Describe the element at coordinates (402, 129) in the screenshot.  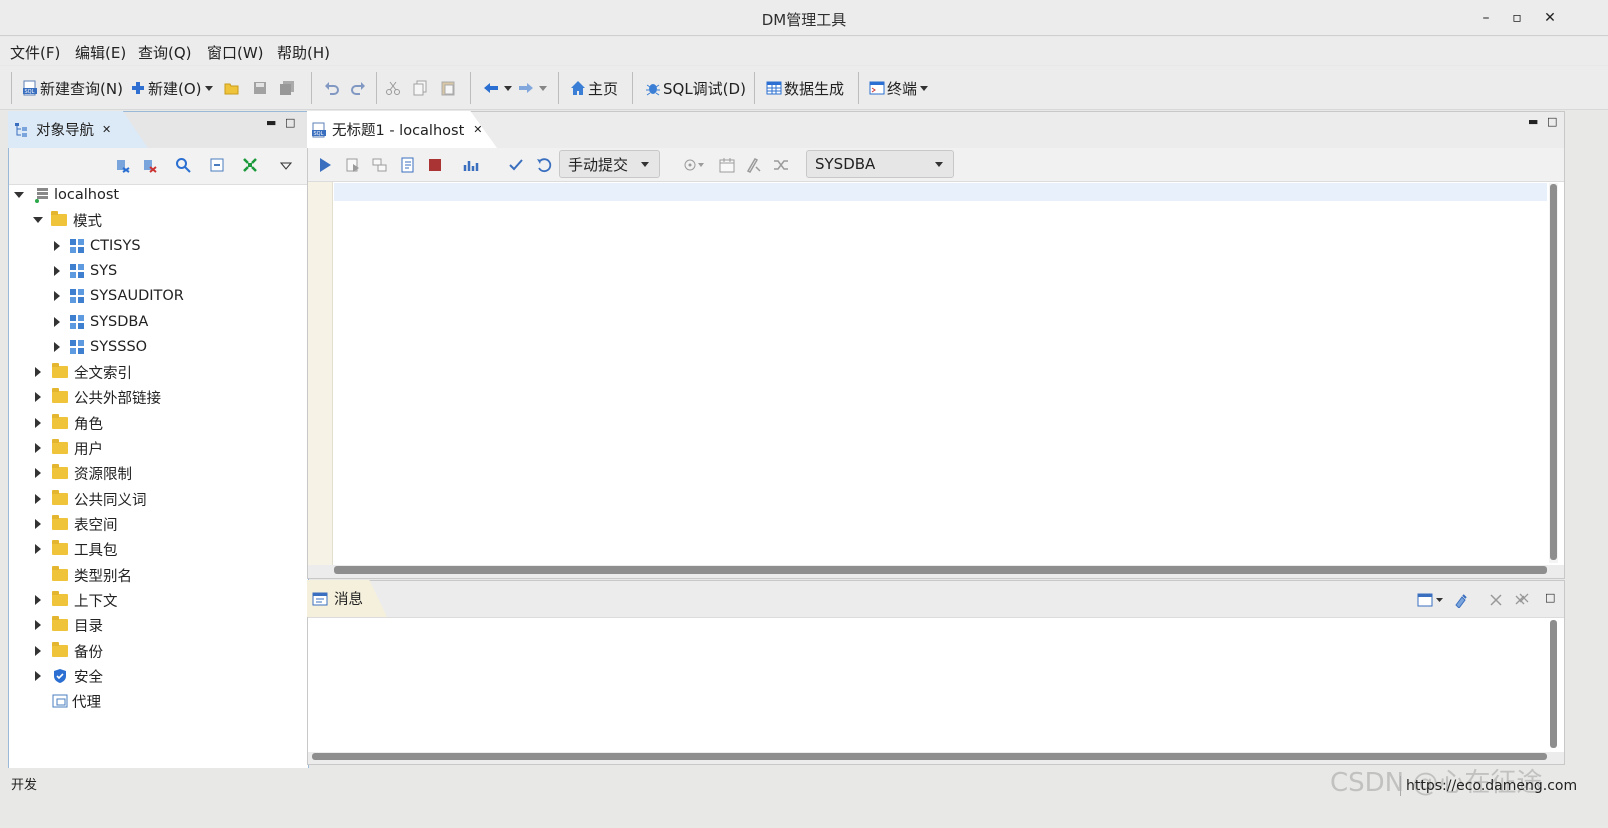
I see `tab-untitled-query: SQL 无标题1 - localhost ✕` at that location.